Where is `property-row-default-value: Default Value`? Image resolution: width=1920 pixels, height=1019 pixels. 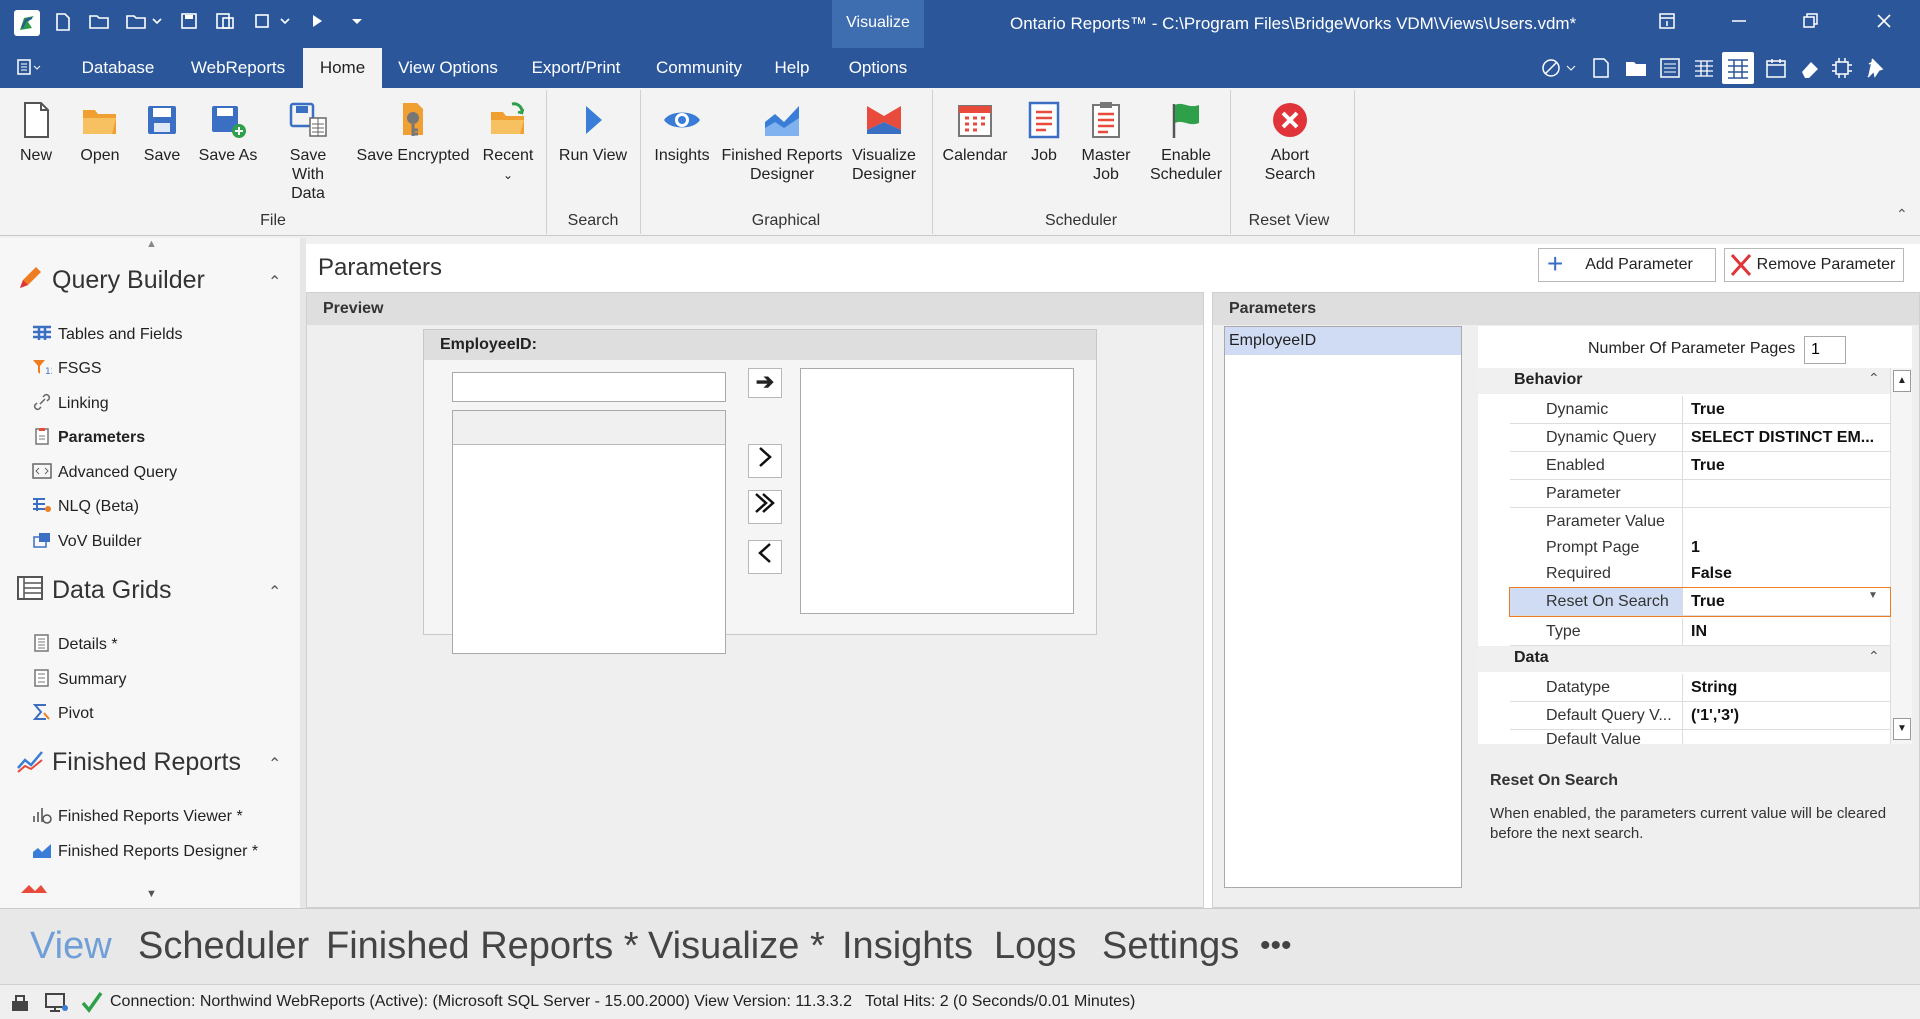 property-row-default-value: Default Value is located at coordinates (1700, 737).